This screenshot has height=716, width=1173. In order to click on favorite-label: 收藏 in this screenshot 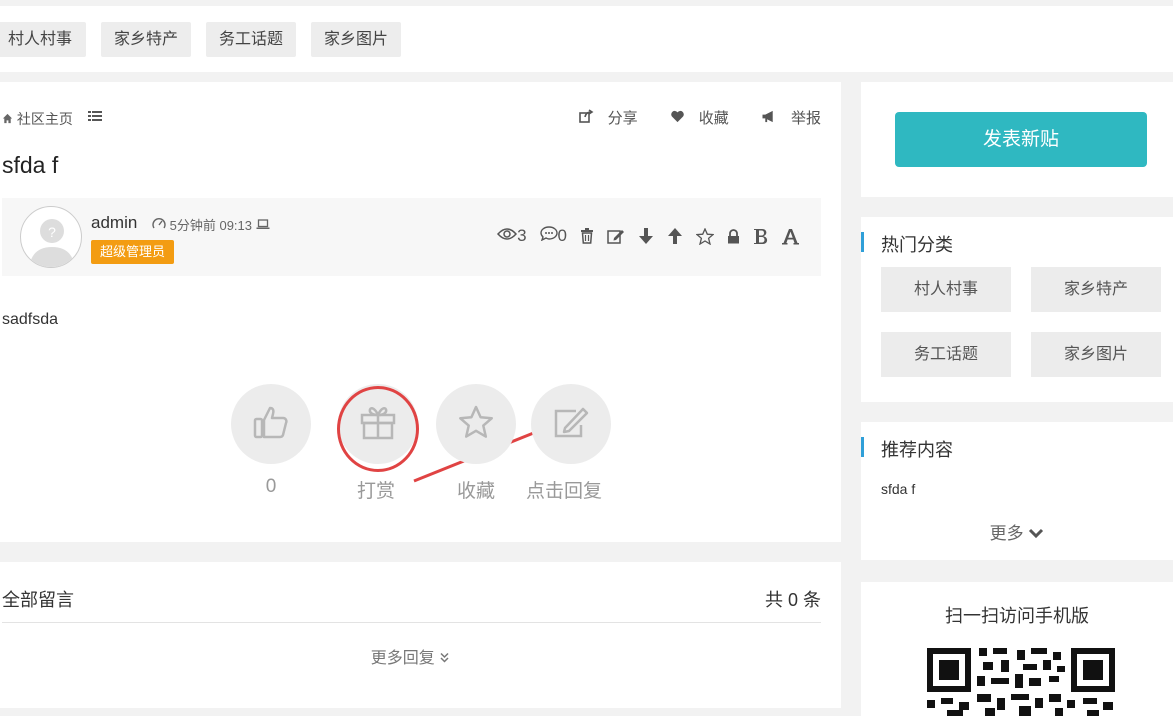, I will do `click(475, 491)`.